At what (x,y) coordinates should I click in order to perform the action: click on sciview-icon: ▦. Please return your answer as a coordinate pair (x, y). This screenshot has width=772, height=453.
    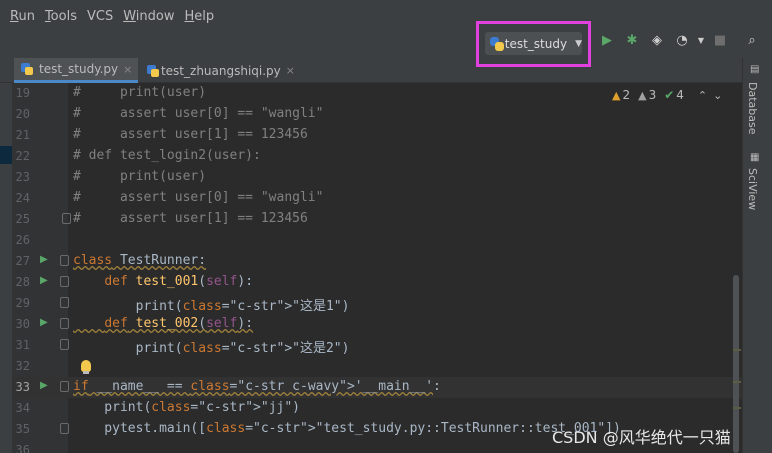
    Looking at the image, I should click on (755, 157).